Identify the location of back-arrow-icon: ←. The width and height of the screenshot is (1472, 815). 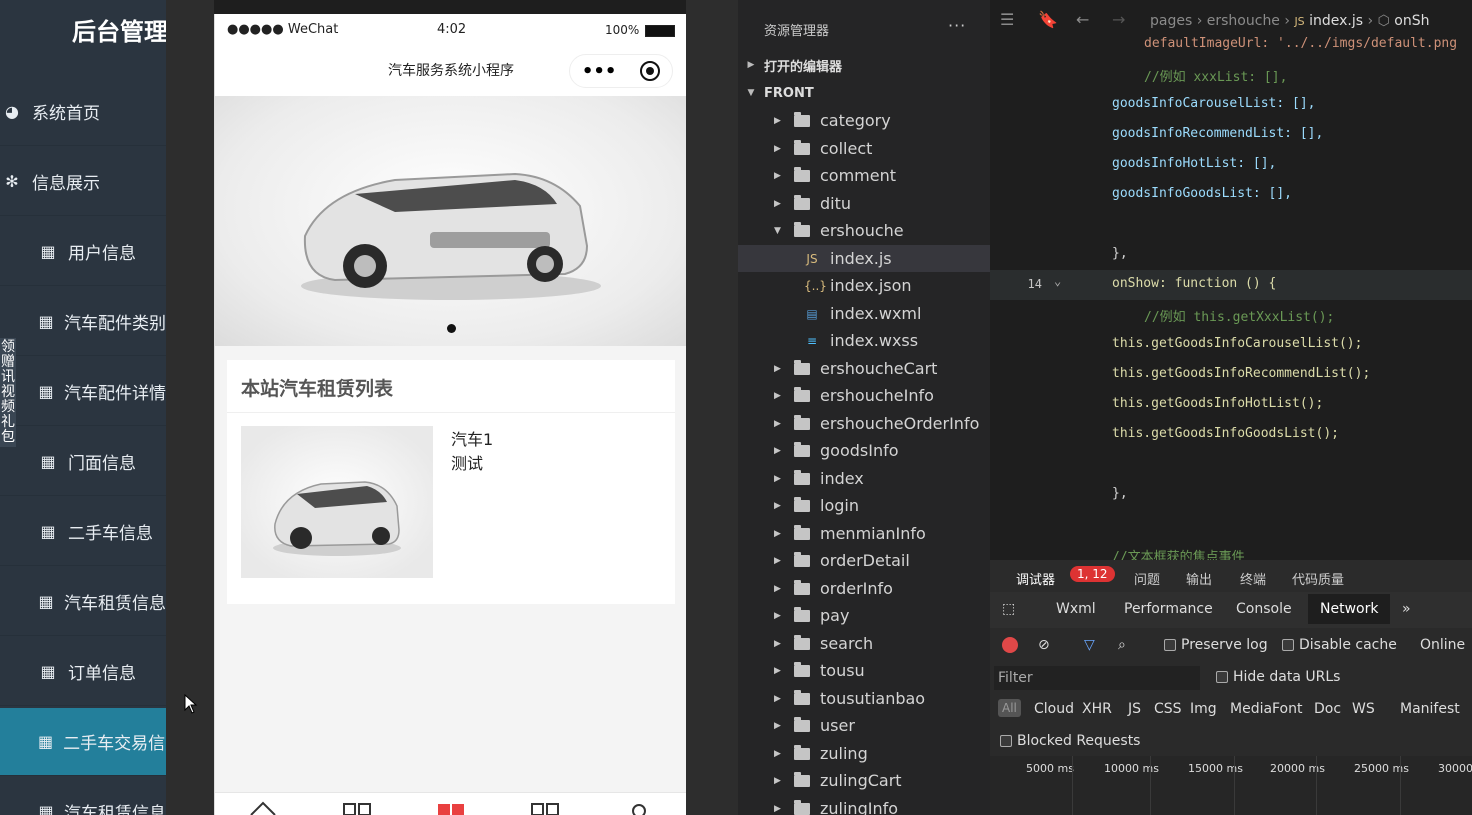
(1082, 19).